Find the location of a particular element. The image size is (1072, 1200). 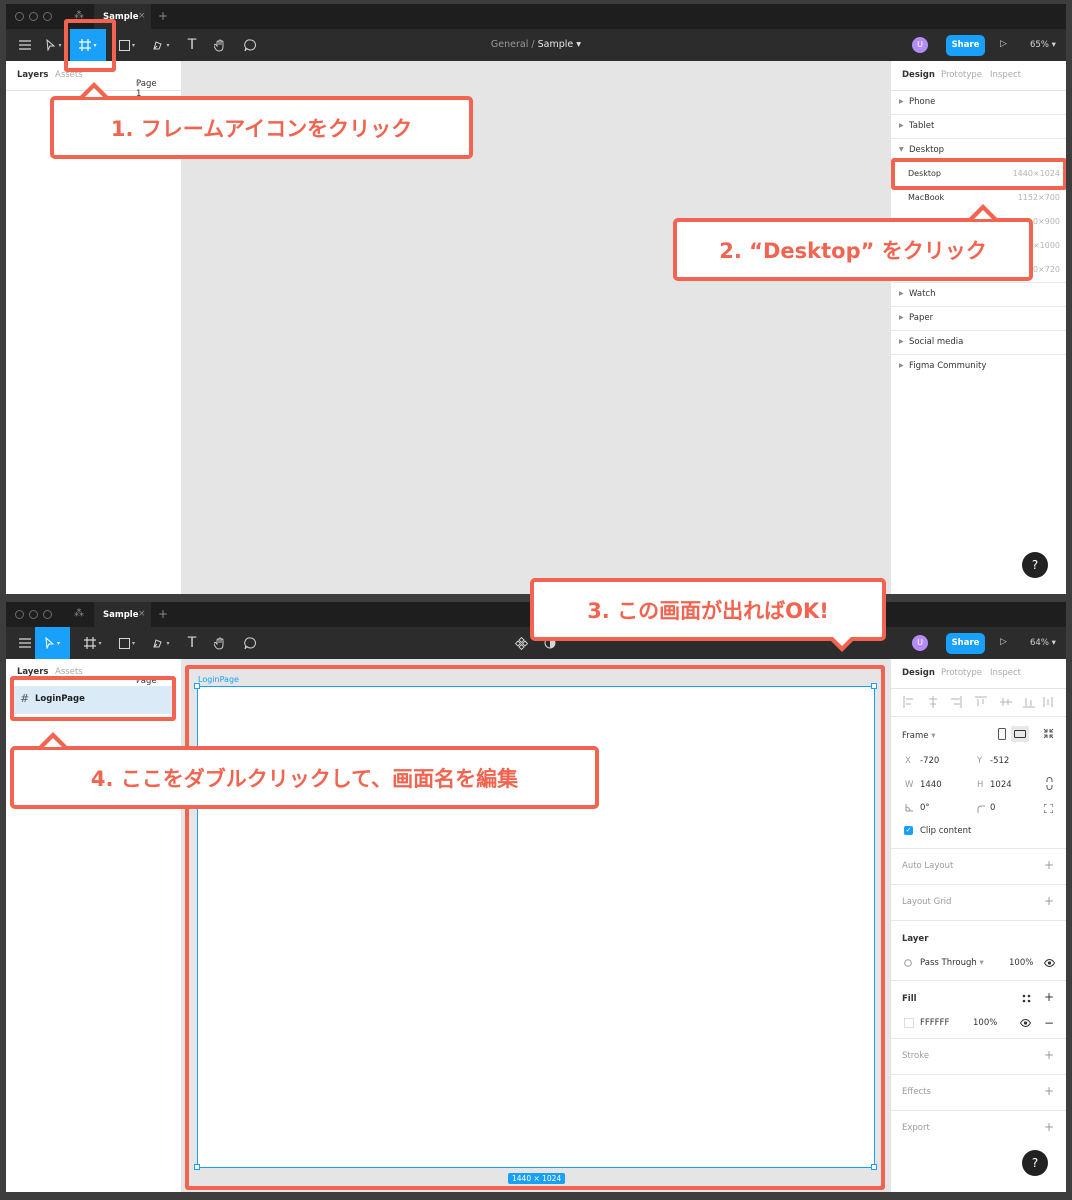

breadcrumb-file: Sample is located at coordinates (556, 44).